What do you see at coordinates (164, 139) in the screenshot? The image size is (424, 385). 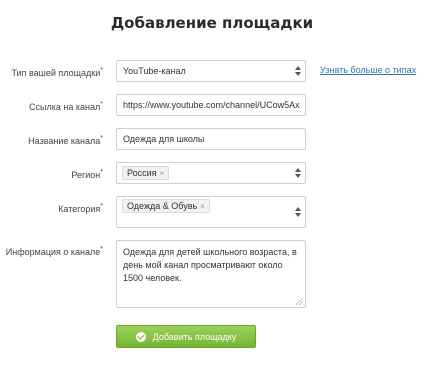 I see `channel-name-value: Одежда для школы` at bounding box center [164, 139].